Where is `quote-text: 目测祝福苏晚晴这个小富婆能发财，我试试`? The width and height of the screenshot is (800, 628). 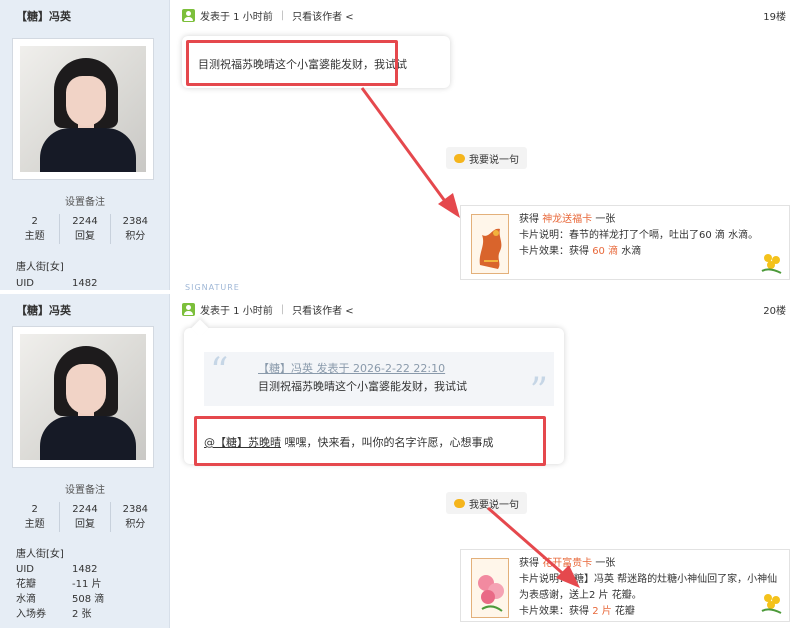 quote-text: 目测祝福苏晚晴这个小富婆能发财，我试试 is located at coordinates (362, 386).